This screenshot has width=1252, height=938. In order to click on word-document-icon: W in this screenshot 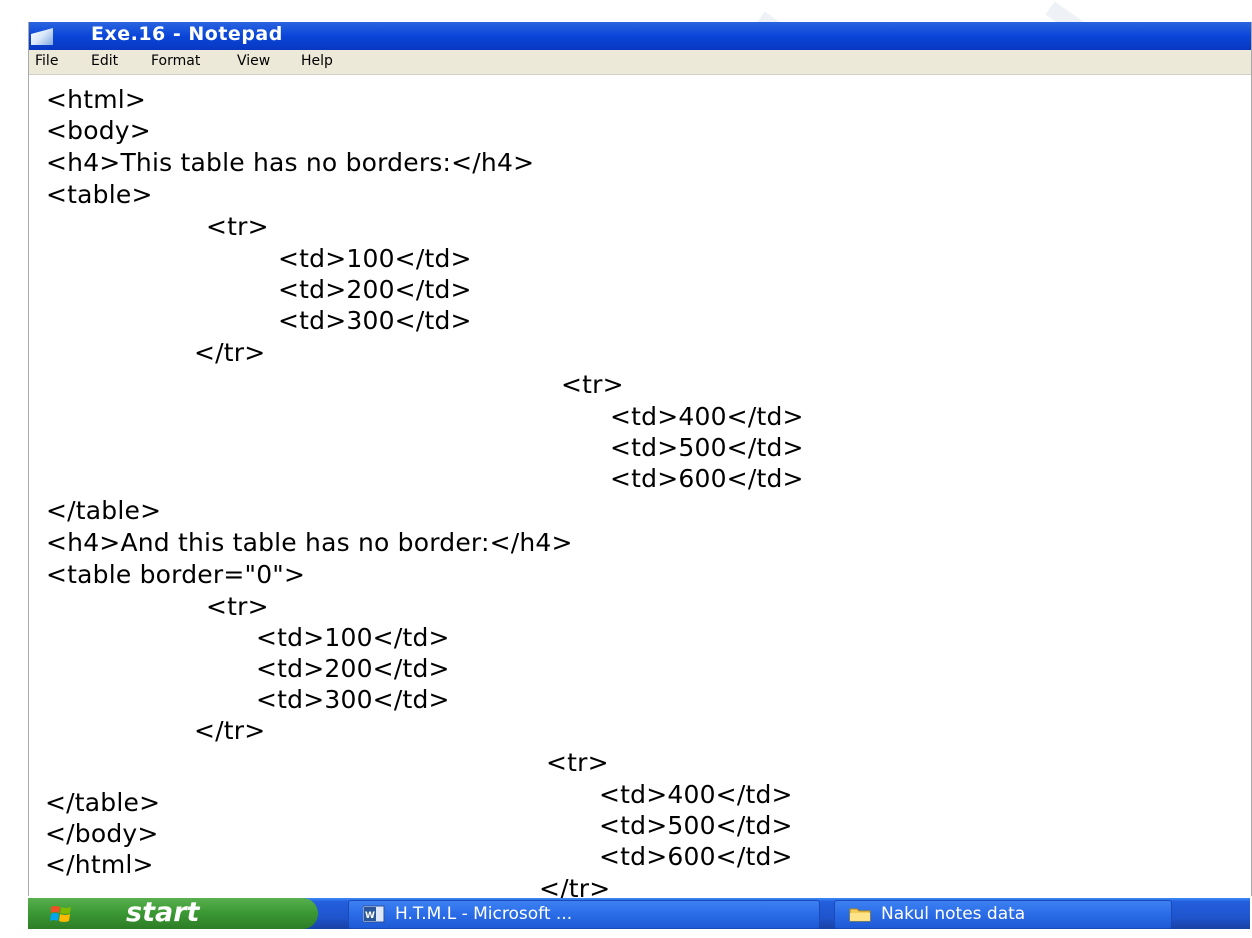, I will do `click(374, 914)`.